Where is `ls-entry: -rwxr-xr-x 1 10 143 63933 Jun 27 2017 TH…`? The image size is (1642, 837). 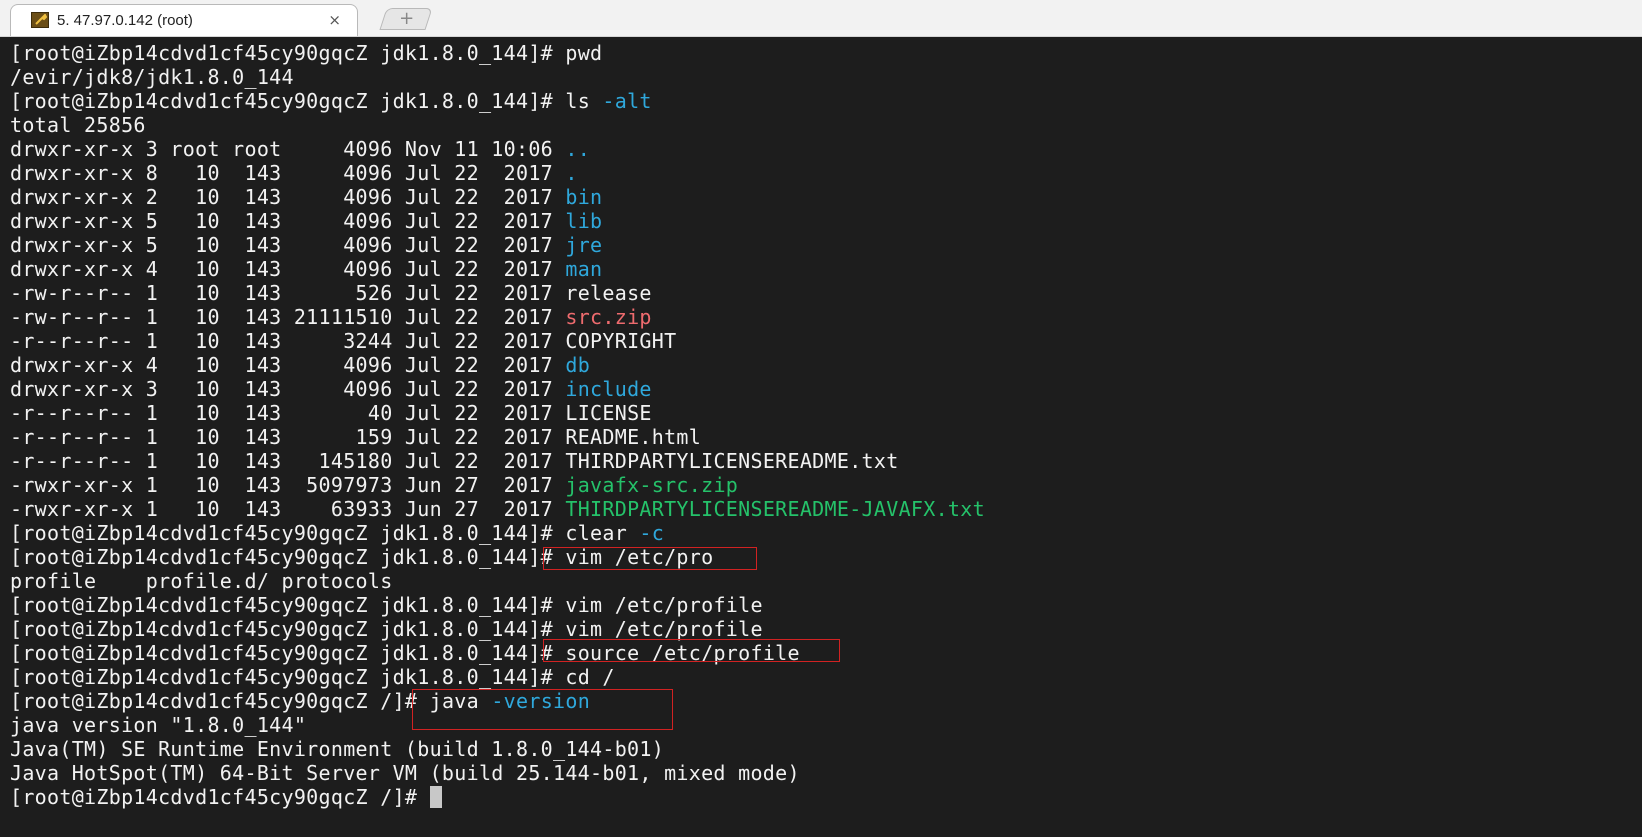 ls-entry: -rwxr-xr-x 1 10 143 63933 Jun 27 2017 TH… is located at coordinates (497, 509).